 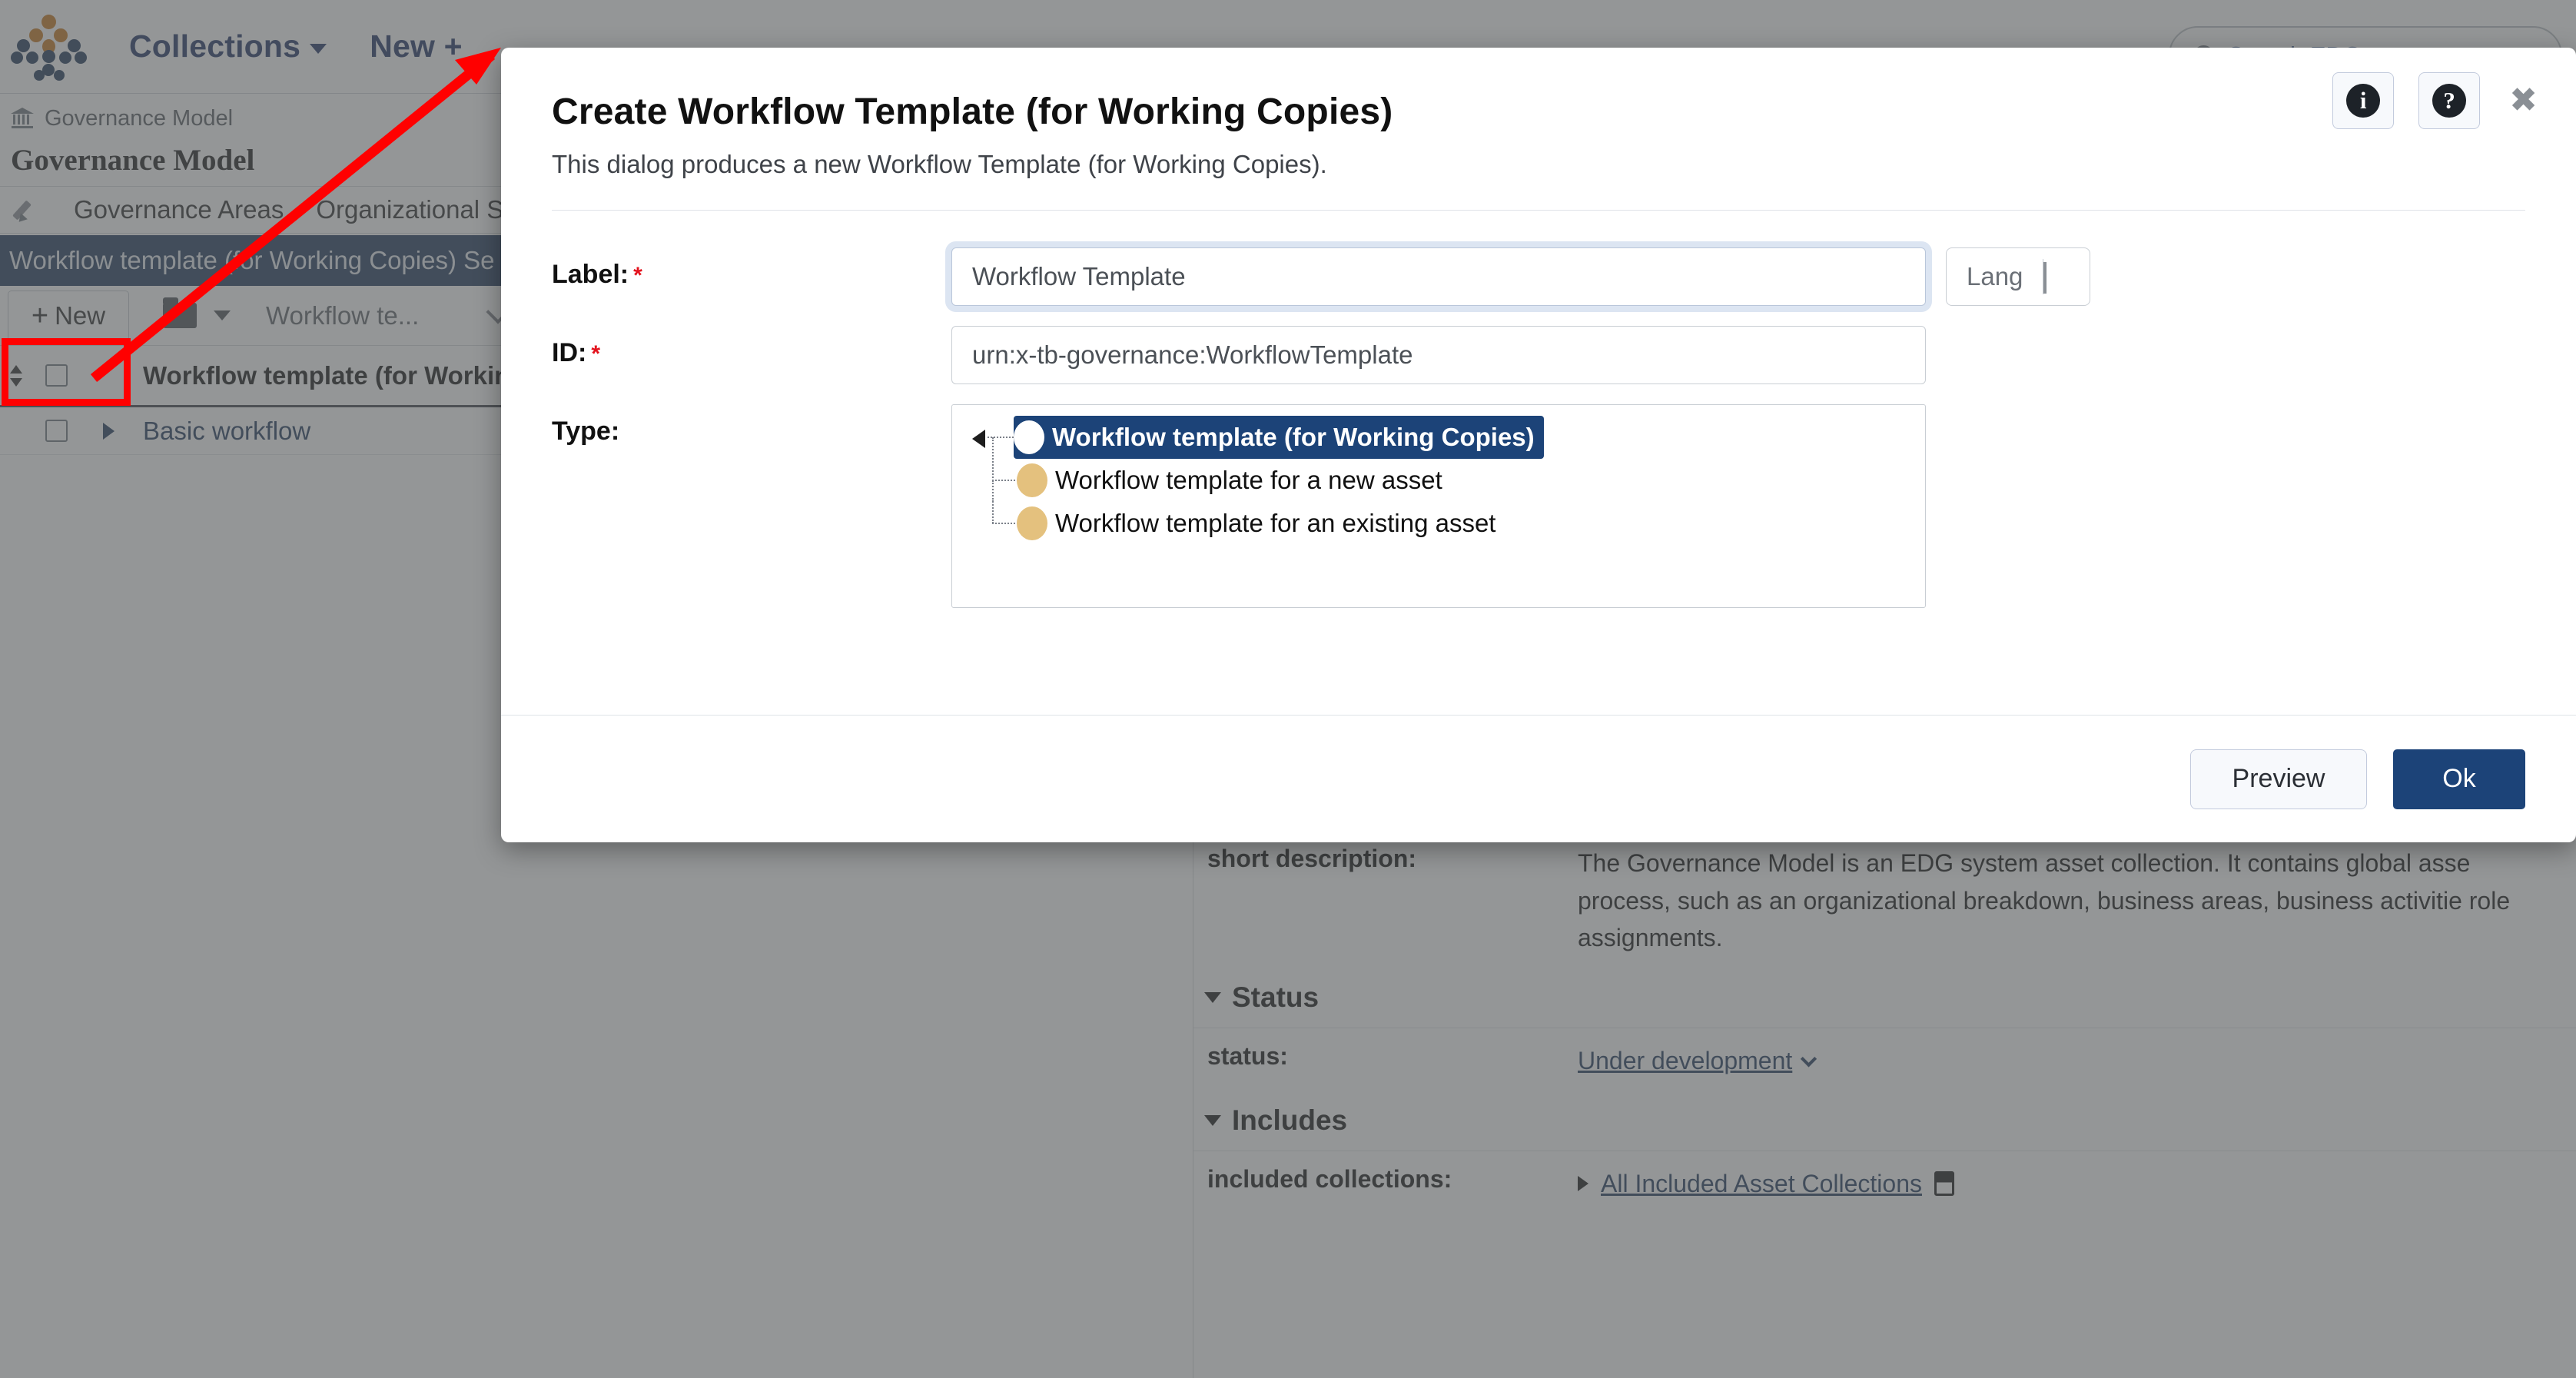 I want to click on type-field-label: Type:, so click(x=586, y=431).